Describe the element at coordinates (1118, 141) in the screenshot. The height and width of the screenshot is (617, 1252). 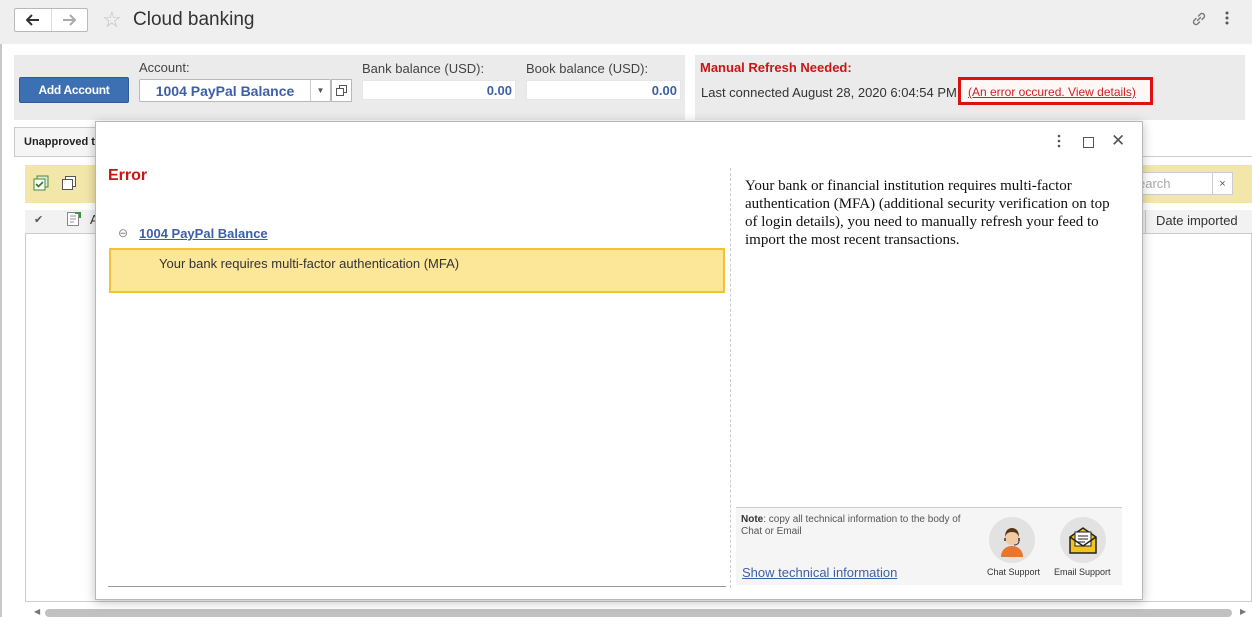
I see `close-icon: ✕` at that location.